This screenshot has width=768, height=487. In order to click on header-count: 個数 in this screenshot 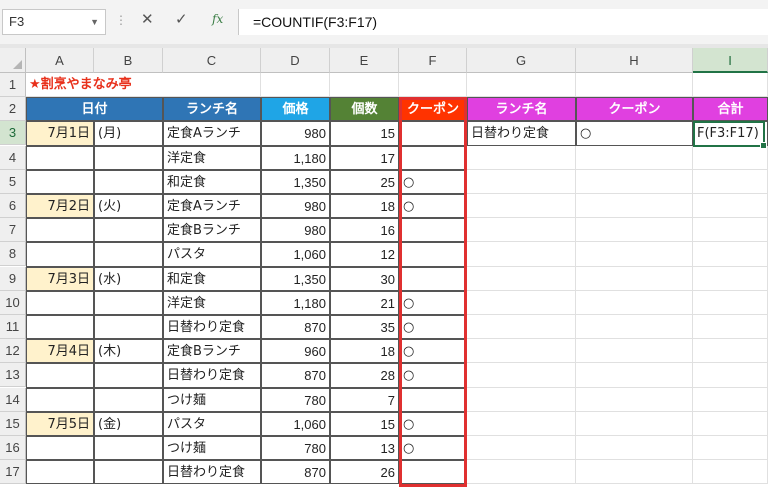, I will do `click(364, 109)`.